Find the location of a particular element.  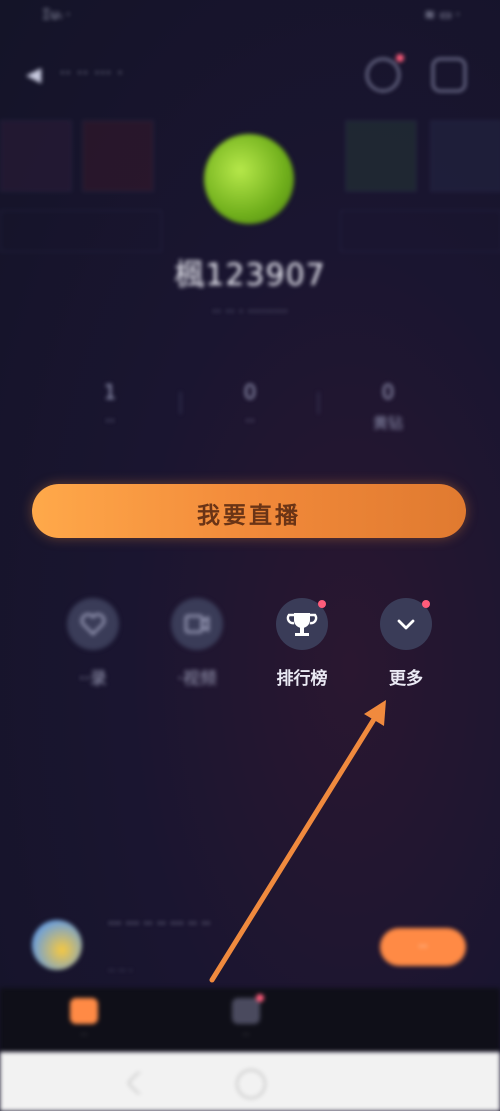

tab-mine: ·· is located at coordinates (246, 1017).